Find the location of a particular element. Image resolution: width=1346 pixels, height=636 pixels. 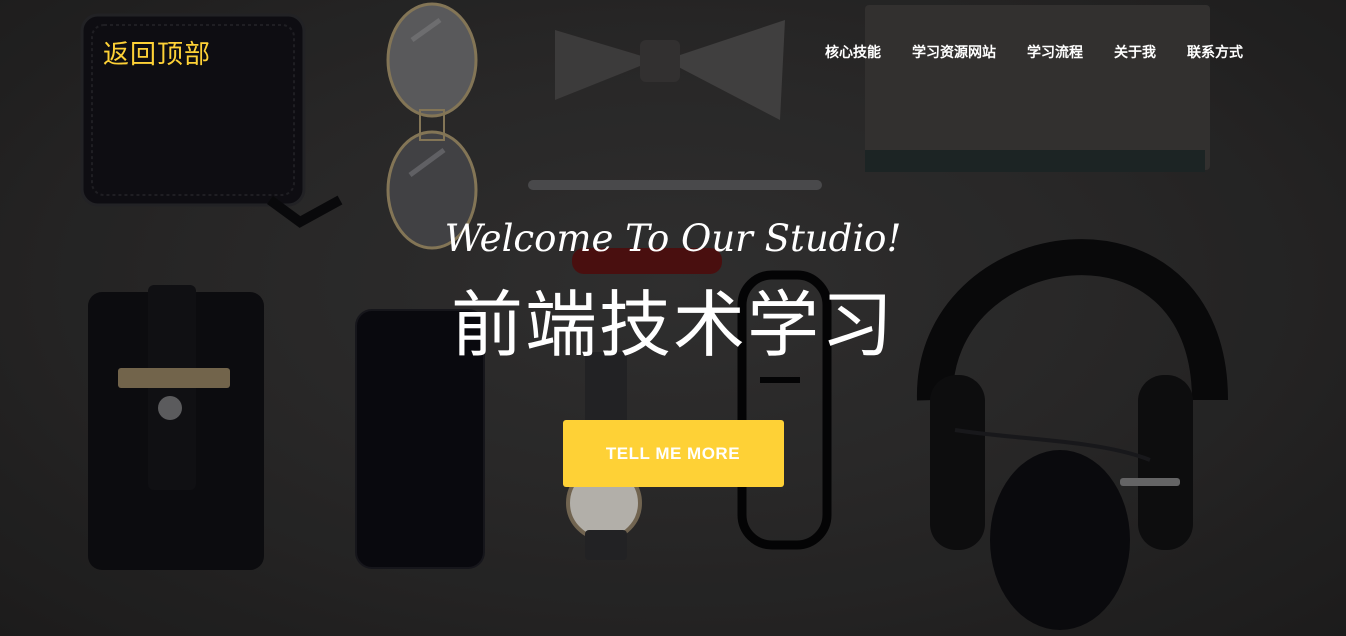

nav-menu: 核心技能 学习资源网站 学习流程 关于我 联系方式 is located at coordinates (1034, 52).